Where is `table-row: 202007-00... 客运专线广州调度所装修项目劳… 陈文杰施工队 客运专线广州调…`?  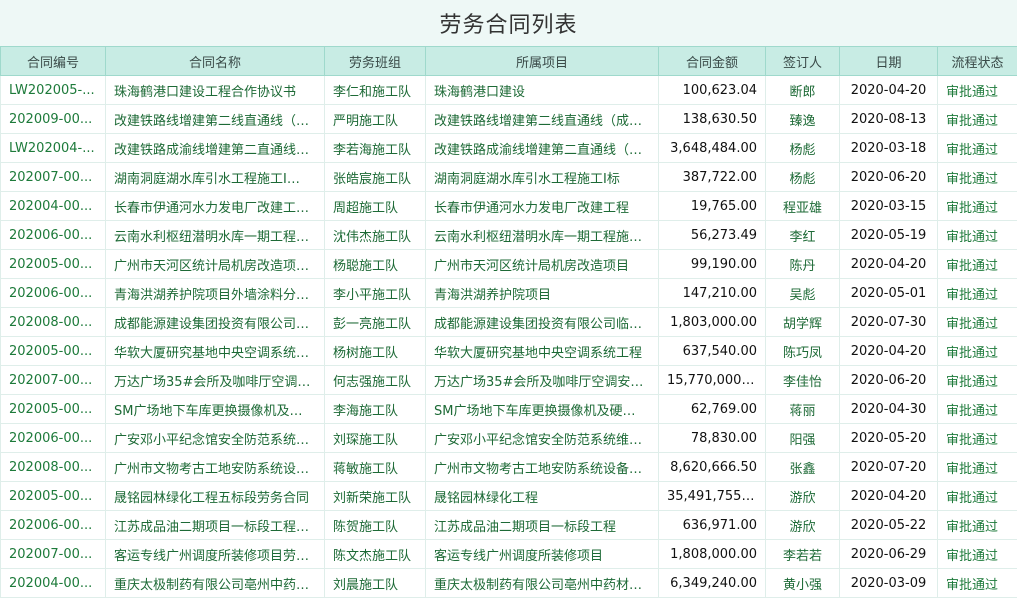
table-row: 202007-00... 客运专线广州调度所装修项目劳… 陈文杰施工队 客运专线广州调… is located at coordinates (508, 554).